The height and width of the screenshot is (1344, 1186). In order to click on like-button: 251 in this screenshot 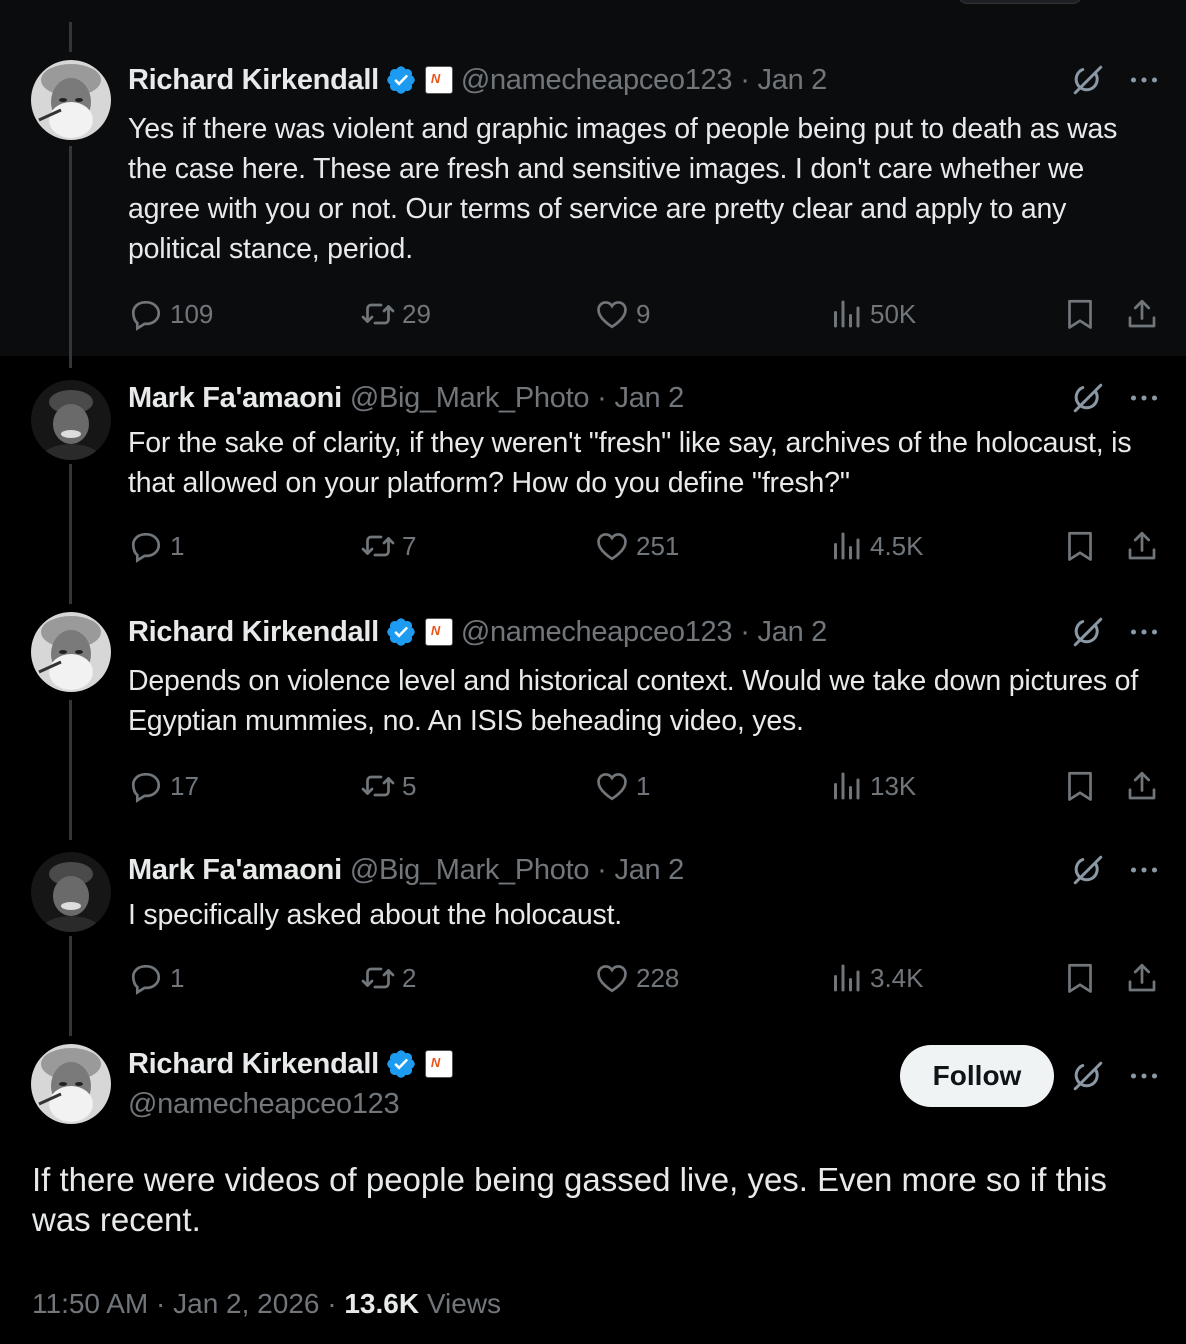, I will do `click(636, 546)`.